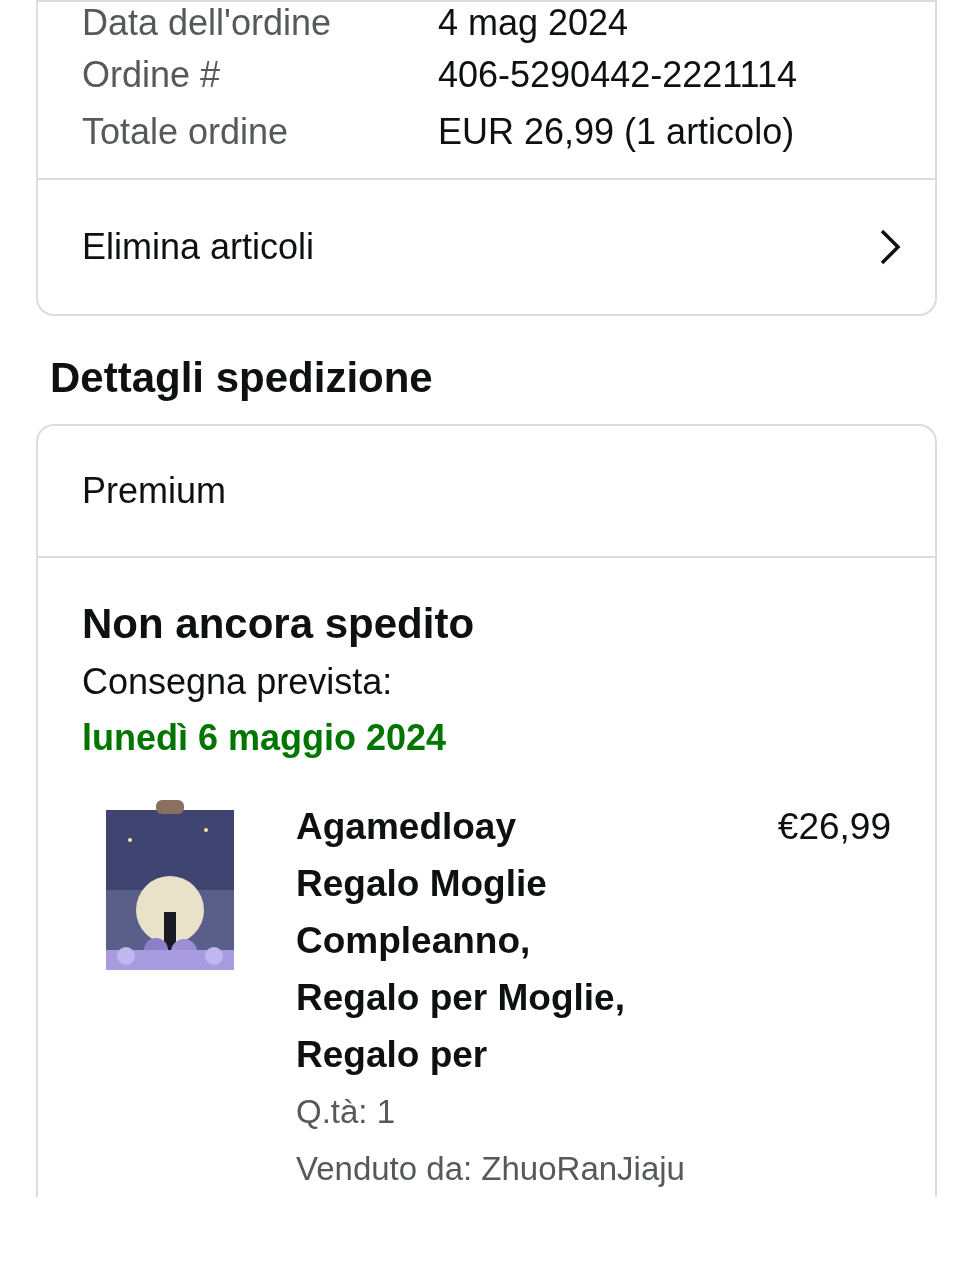 The image size is (973, 1280). What do you see at coordinates (241, 378) in the screenshot?
I see `section-heading: Dettagli spedizione` at bounding box center [241, 378].